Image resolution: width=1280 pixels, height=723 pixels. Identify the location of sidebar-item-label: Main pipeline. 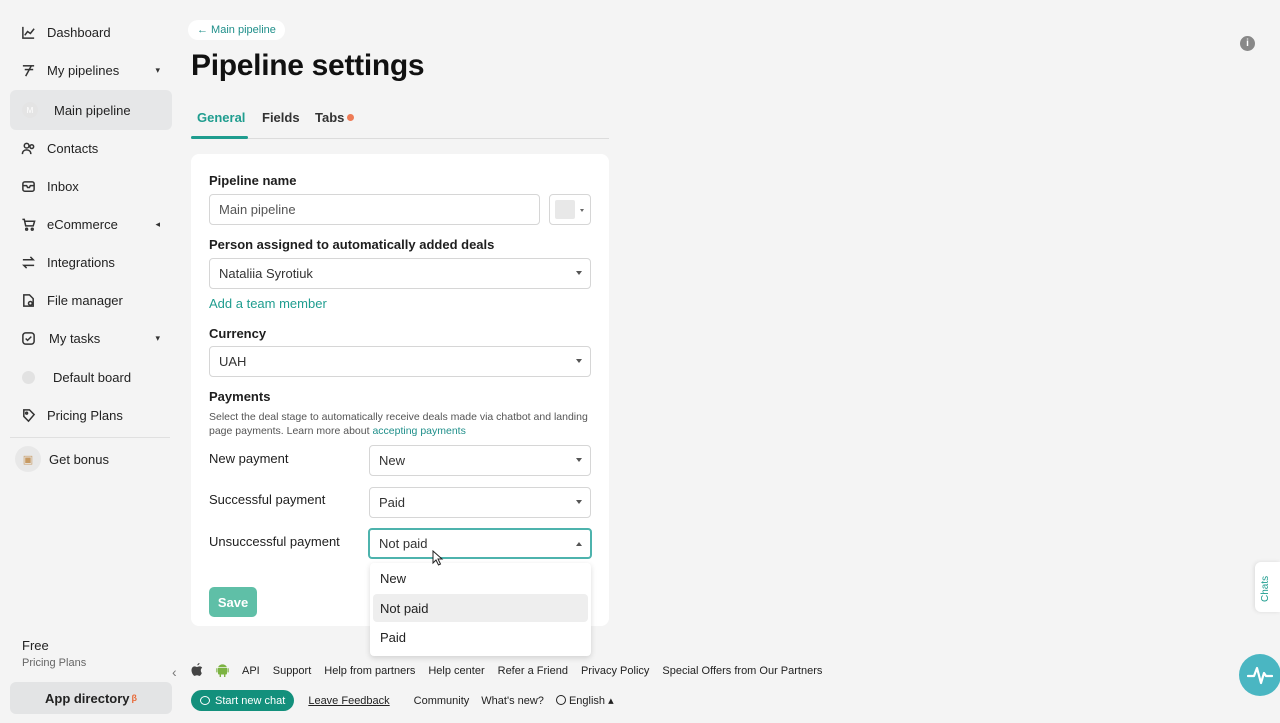
(92, 110).